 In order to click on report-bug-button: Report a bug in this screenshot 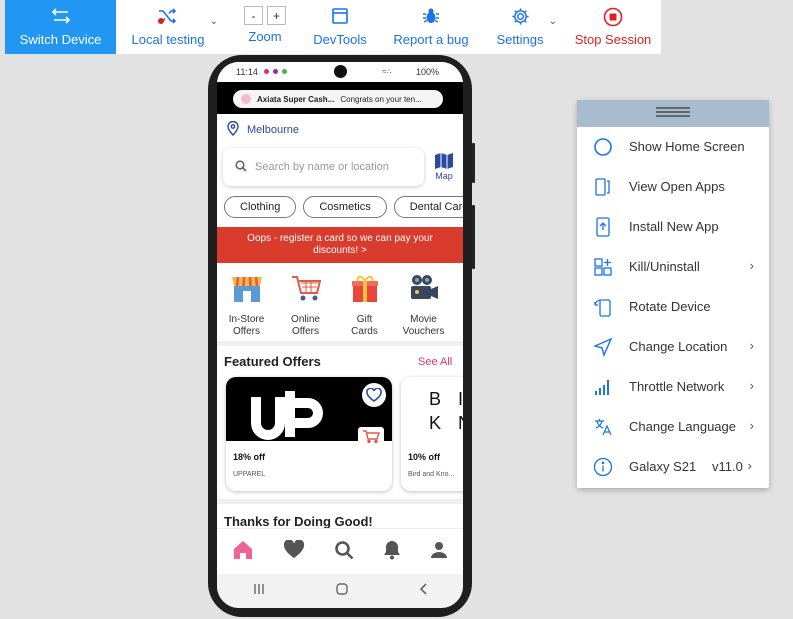, I will do `click(431, 27)`.